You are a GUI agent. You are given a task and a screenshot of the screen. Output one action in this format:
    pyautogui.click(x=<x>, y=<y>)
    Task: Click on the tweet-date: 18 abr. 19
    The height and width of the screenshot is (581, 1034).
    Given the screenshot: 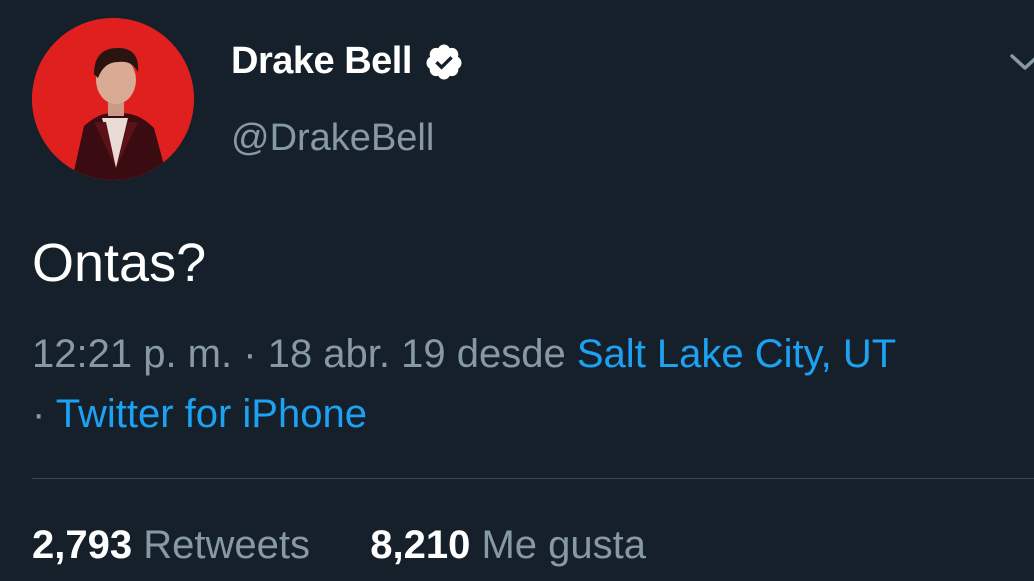 What is the action you would take?
    pyautogui.click(x=357, y=354)
    